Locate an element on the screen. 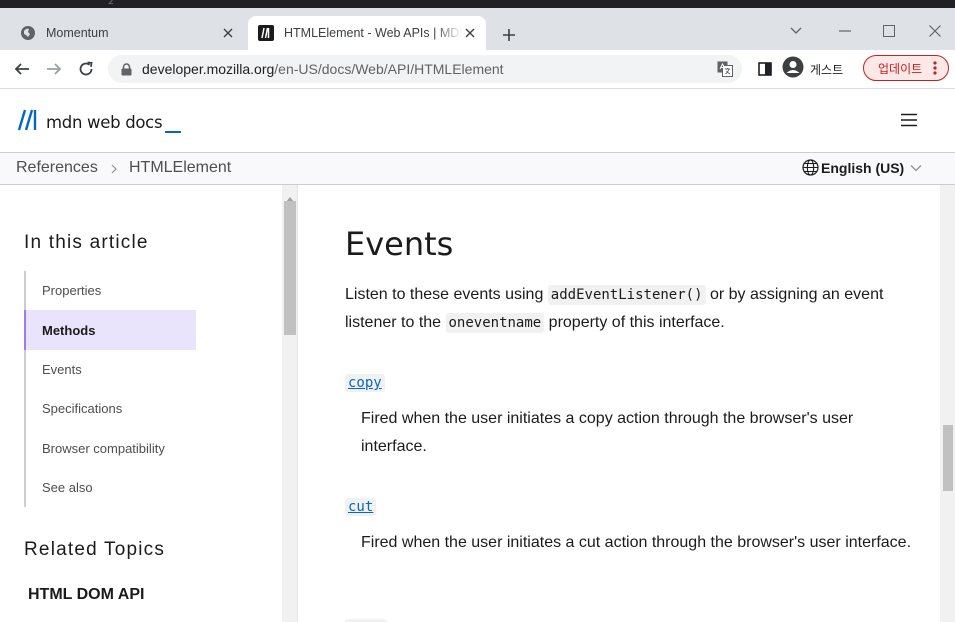 Image resolution: width=955 pixels, height=622 pixels. toc-item-see-also: See also is located at coordinates (111, 487).